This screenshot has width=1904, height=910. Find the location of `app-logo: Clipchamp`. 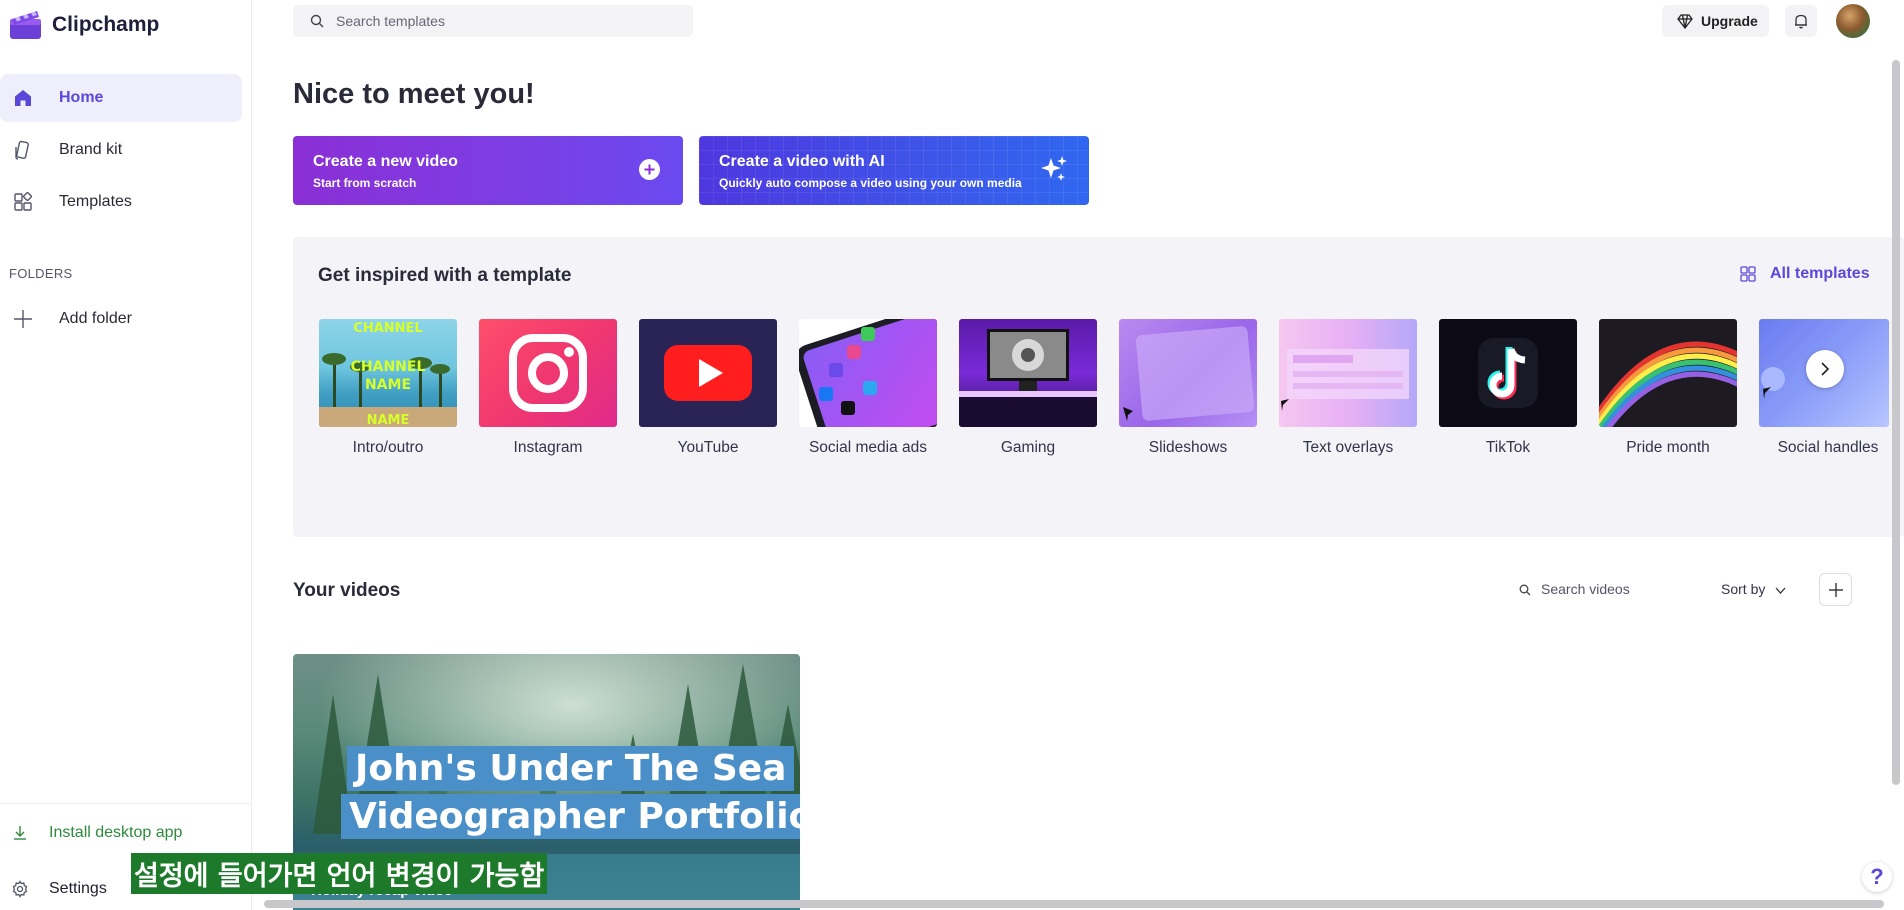

app-logo: Clipchamp is located at coordinates (84, 25).